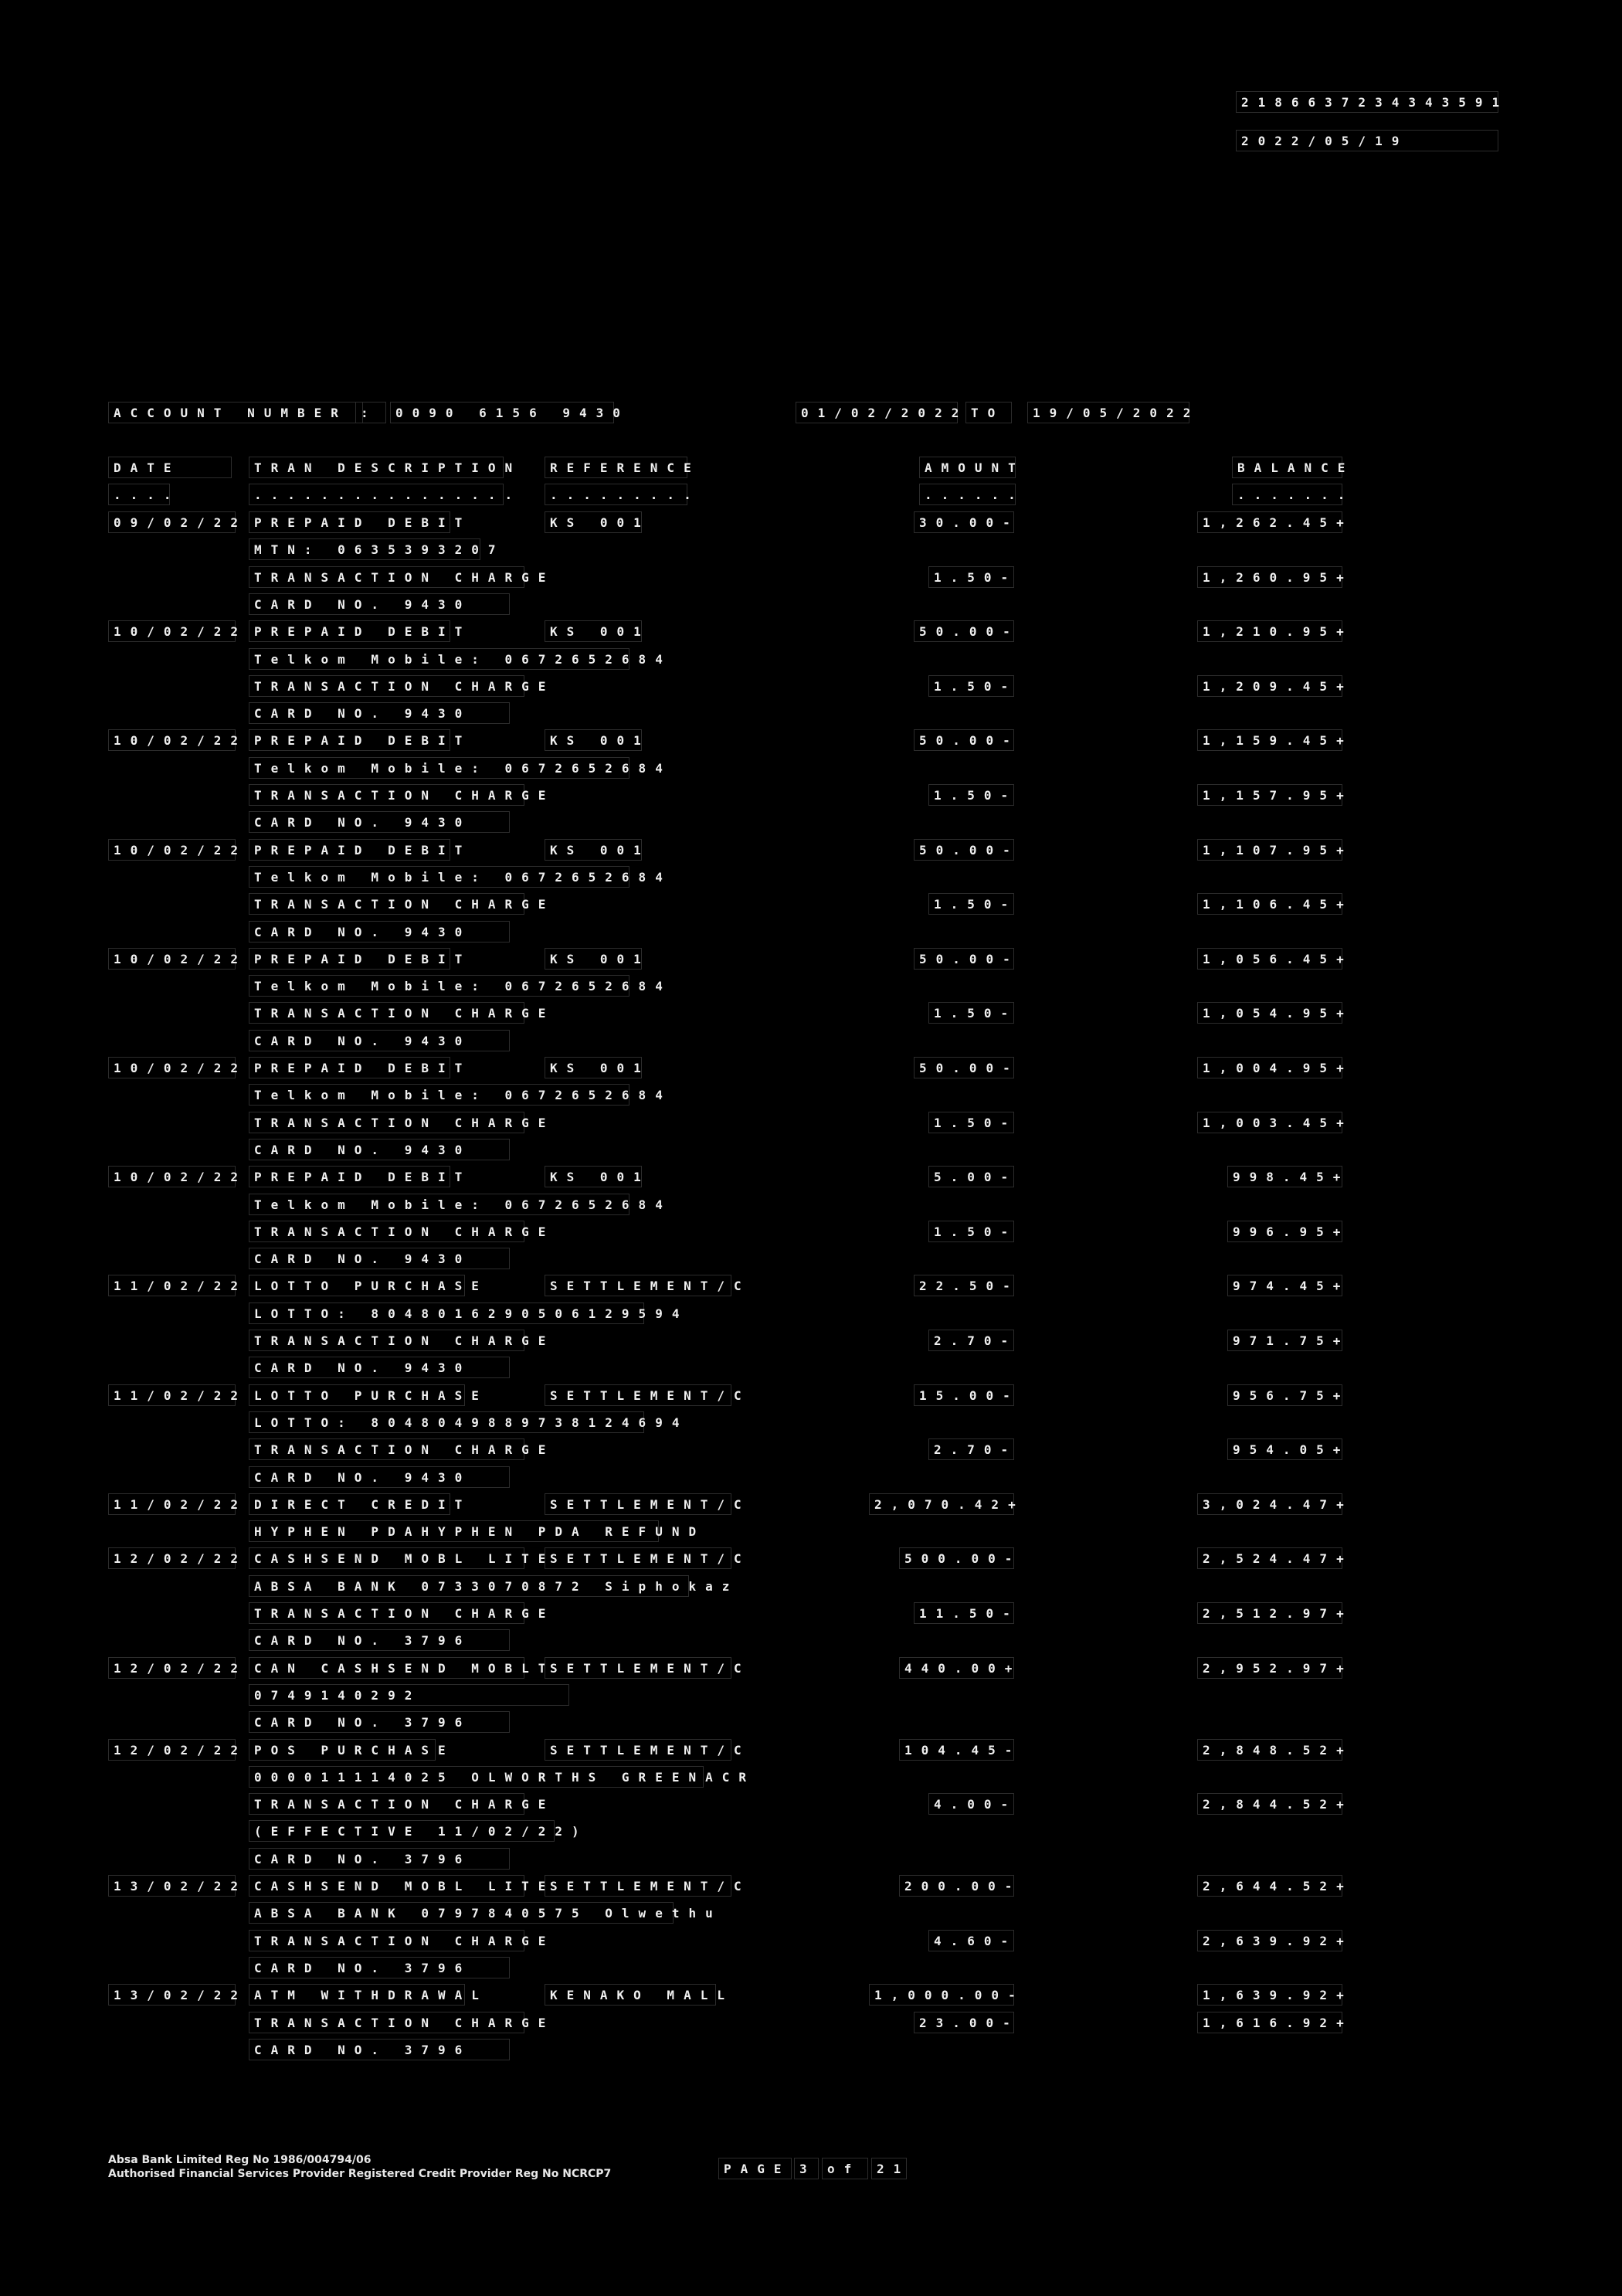 This screenshot has height=2296, width=1622. I want to click on statement-date: 2022/05/19, so click(1367, 140).